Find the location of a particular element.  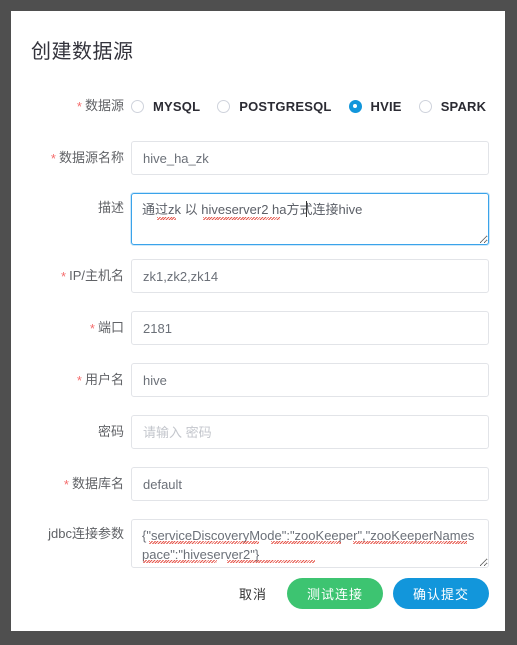

form-row-database: * 数据库名 is located at coordinates (258, 493).